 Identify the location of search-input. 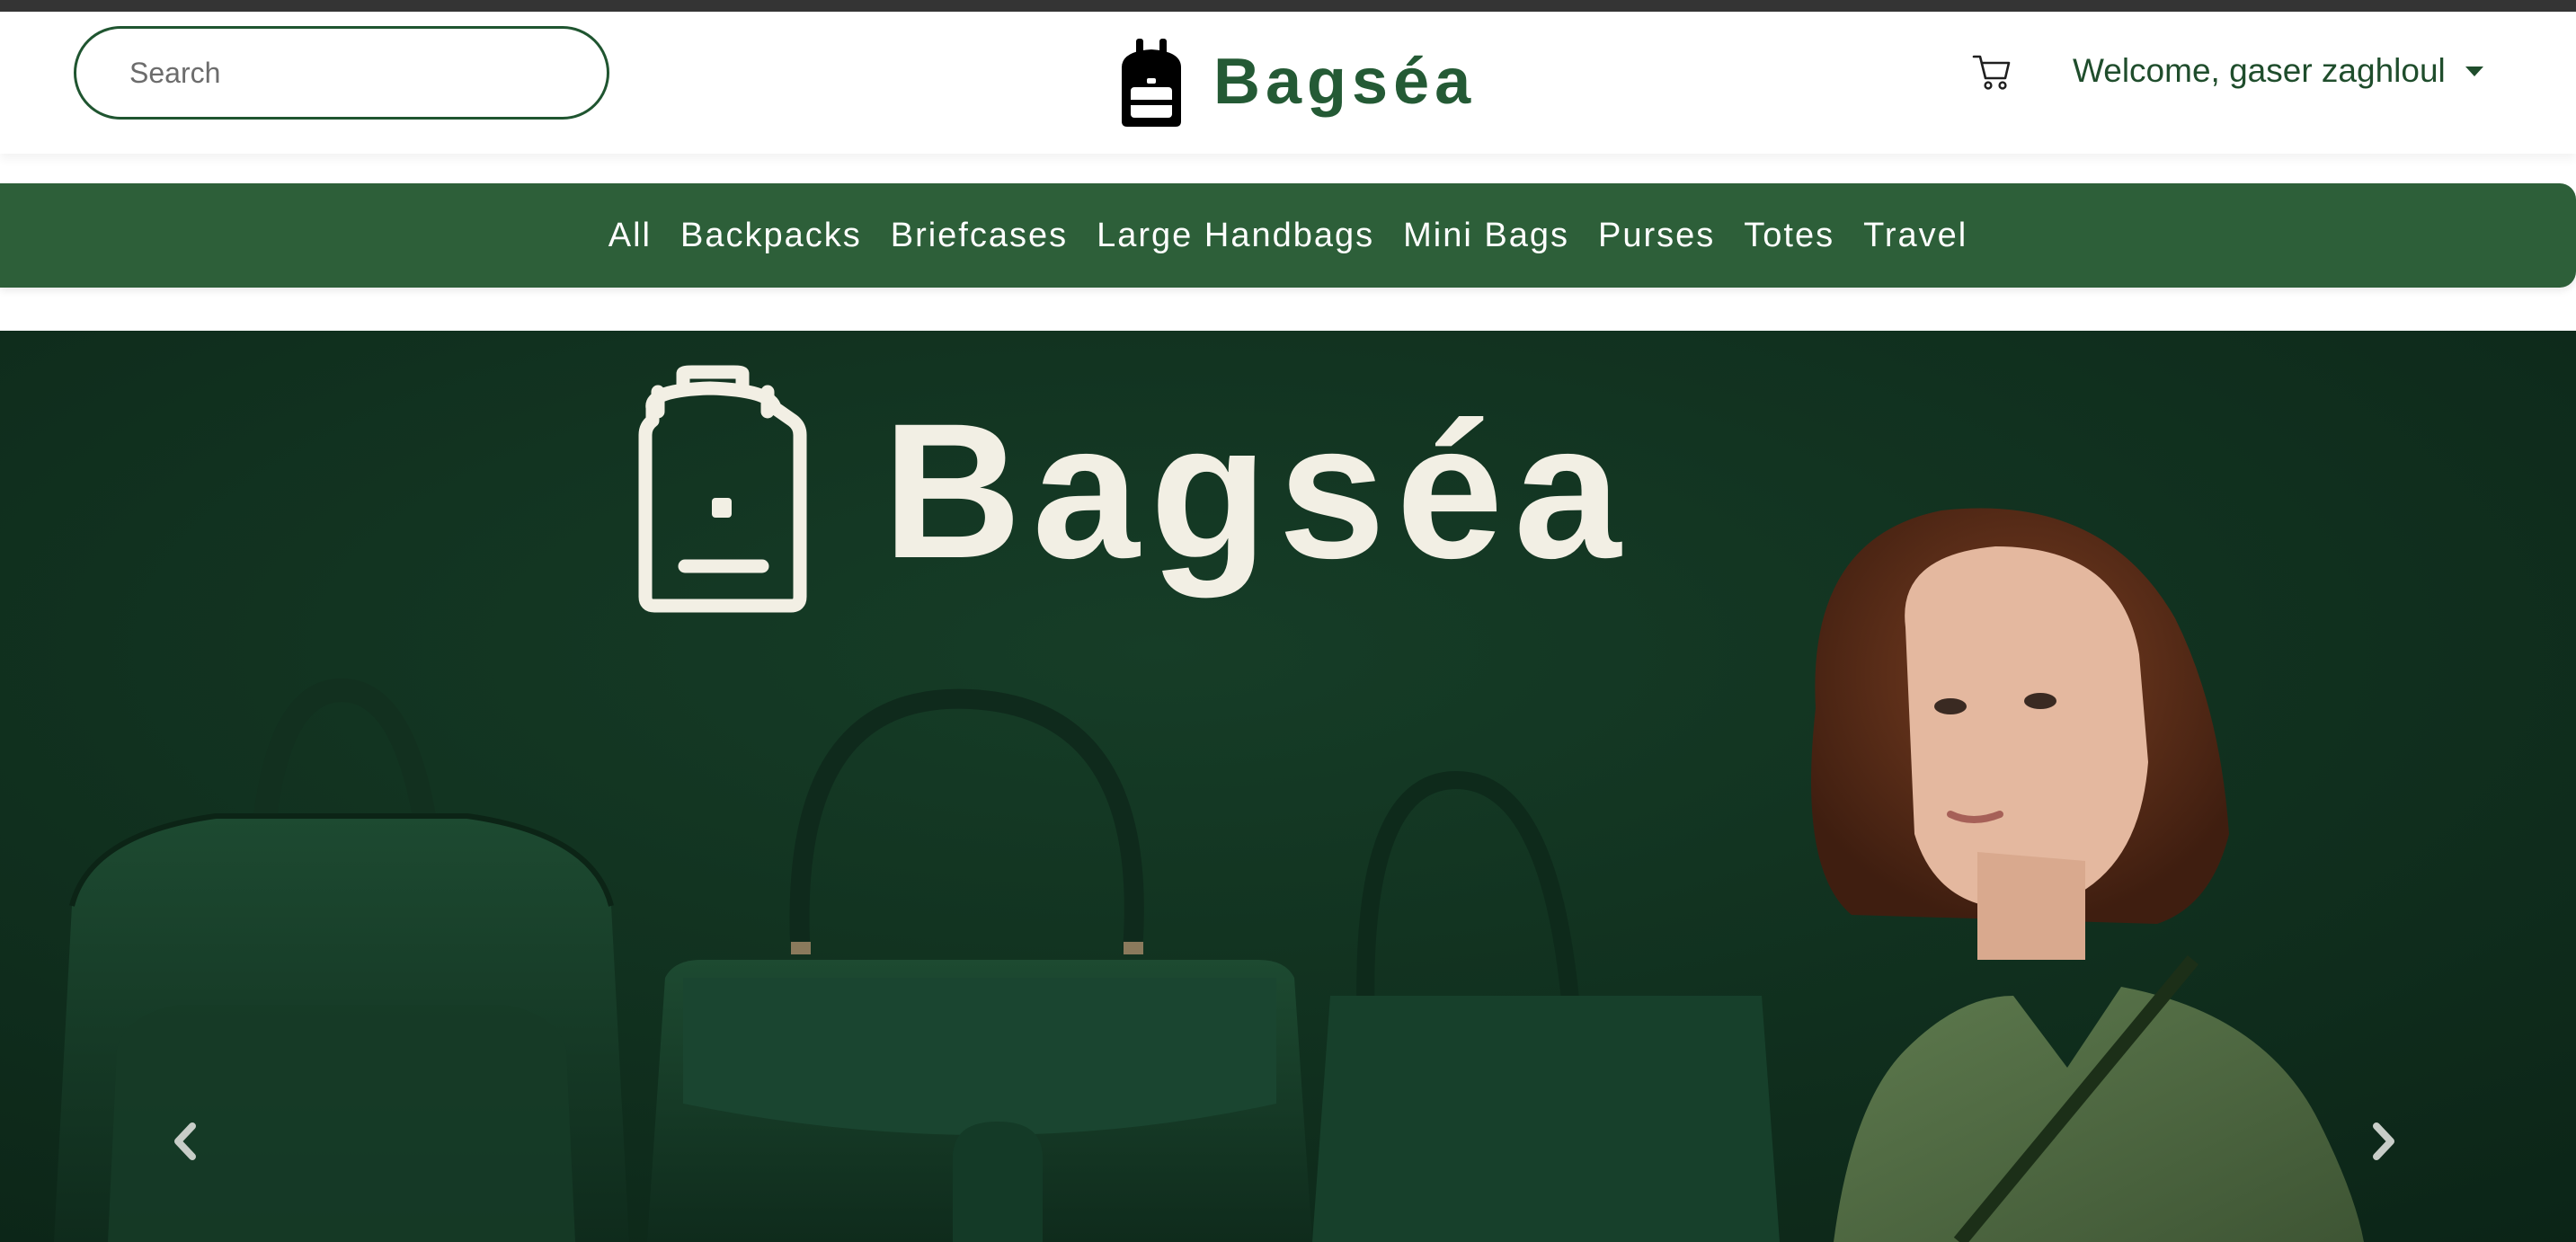
(345, 73).